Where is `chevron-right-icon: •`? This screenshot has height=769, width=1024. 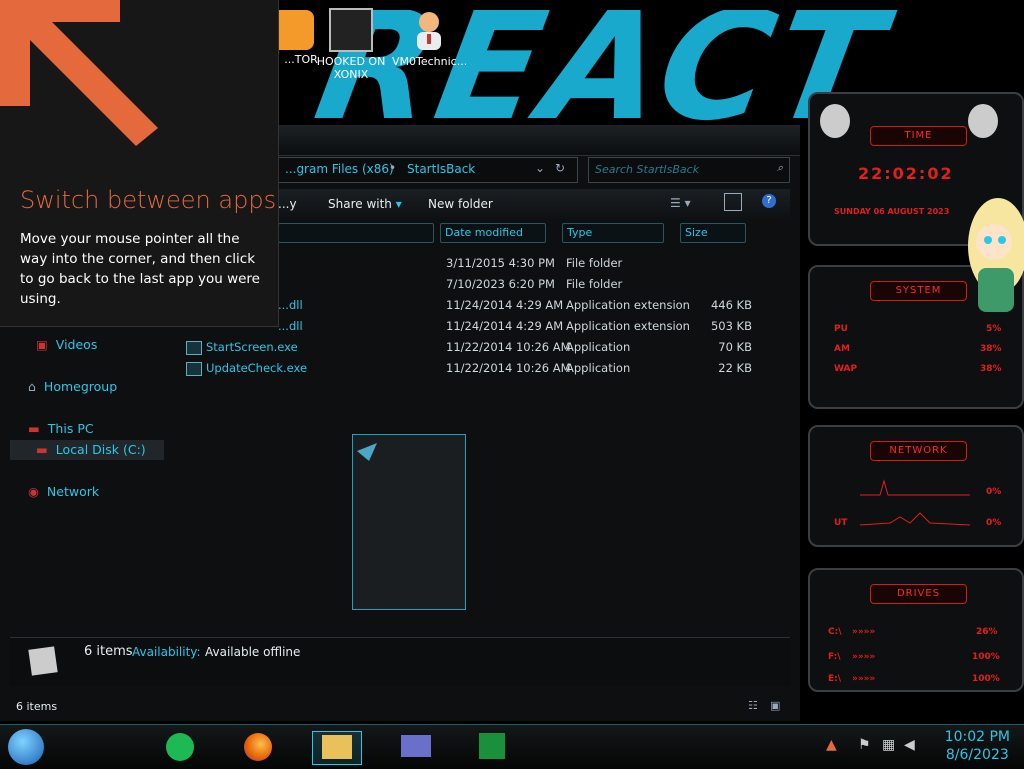
chevron-right-icon: • is located at coordinates (393, 168).